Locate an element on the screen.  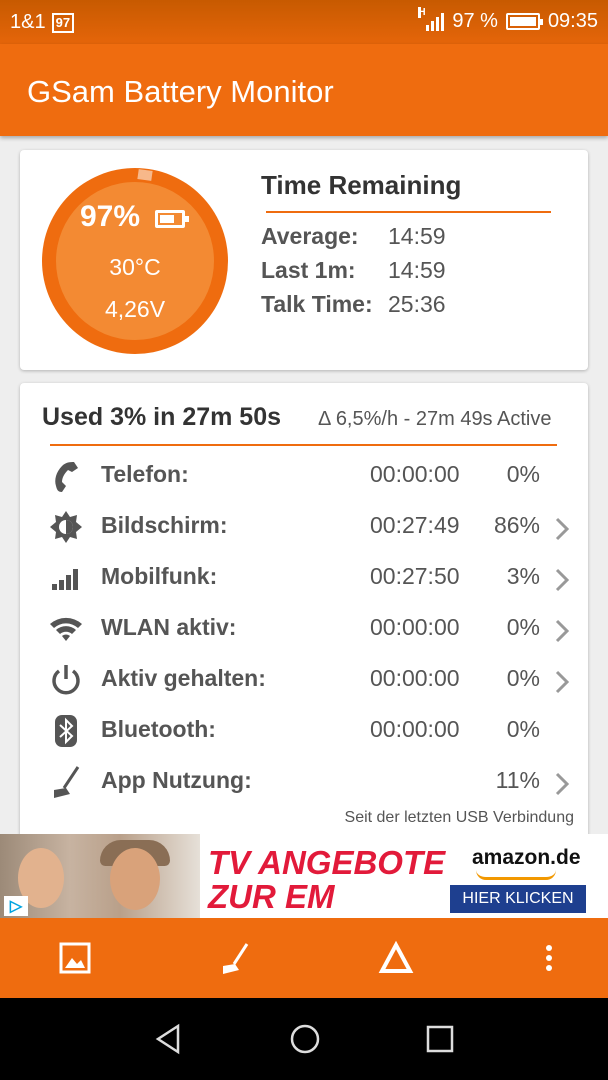
row-label: Mobilfunk: is located at coordinates (159, 576).